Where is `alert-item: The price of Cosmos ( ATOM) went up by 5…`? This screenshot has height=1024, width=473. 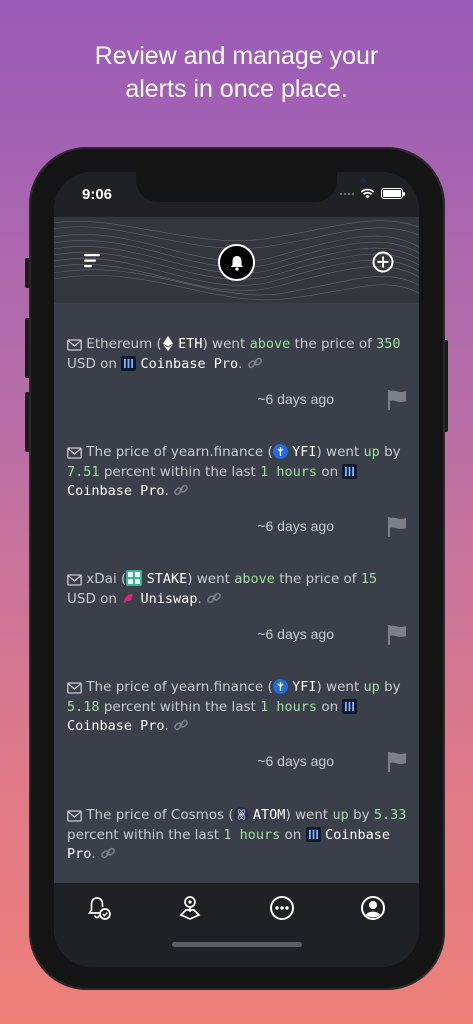 alert-item: The price of Cosmos ( ATOM) went up by 5… is located at coordinates (237, 835).